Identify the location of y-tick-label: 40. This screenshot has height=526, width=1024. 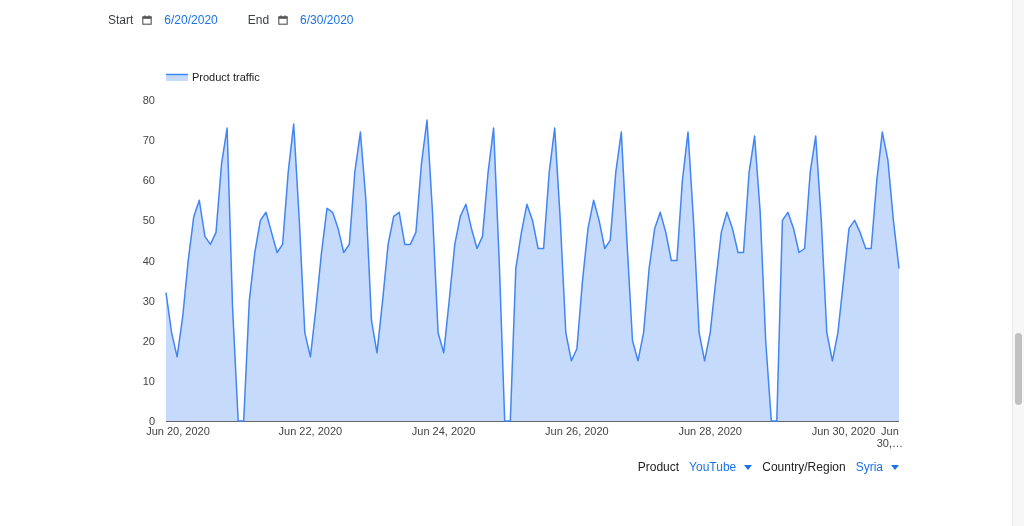
(148, 260).